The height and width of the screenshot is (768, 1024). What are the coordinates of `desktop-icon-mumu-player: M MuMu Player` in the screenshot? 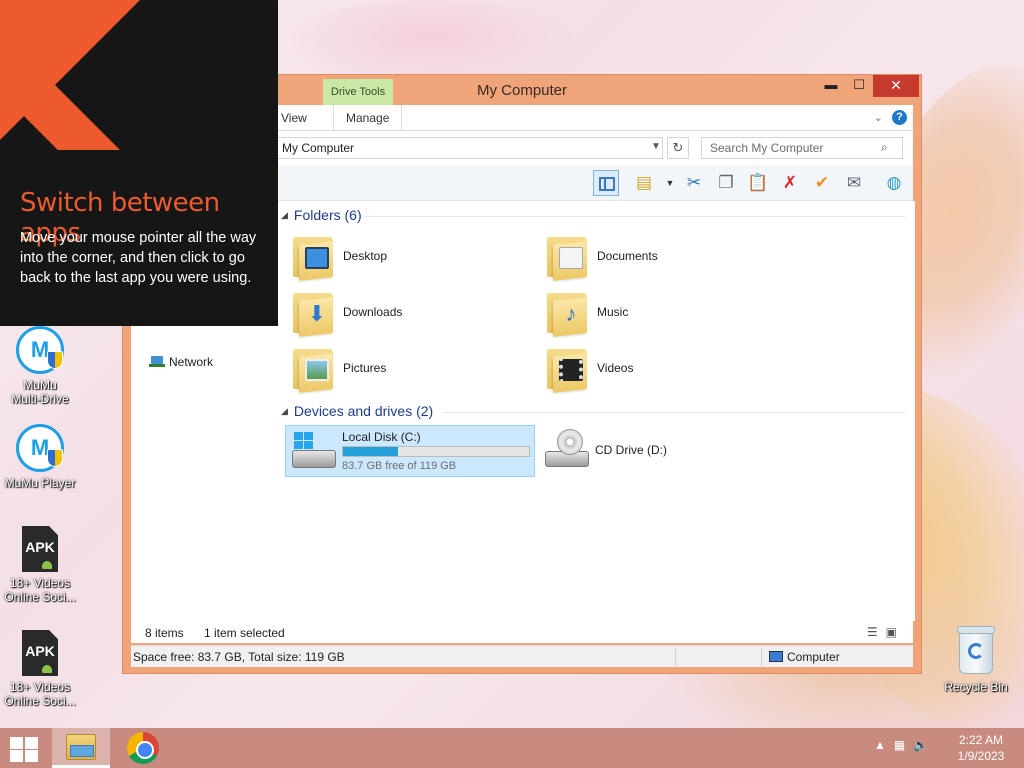 It's located at (40, 457).